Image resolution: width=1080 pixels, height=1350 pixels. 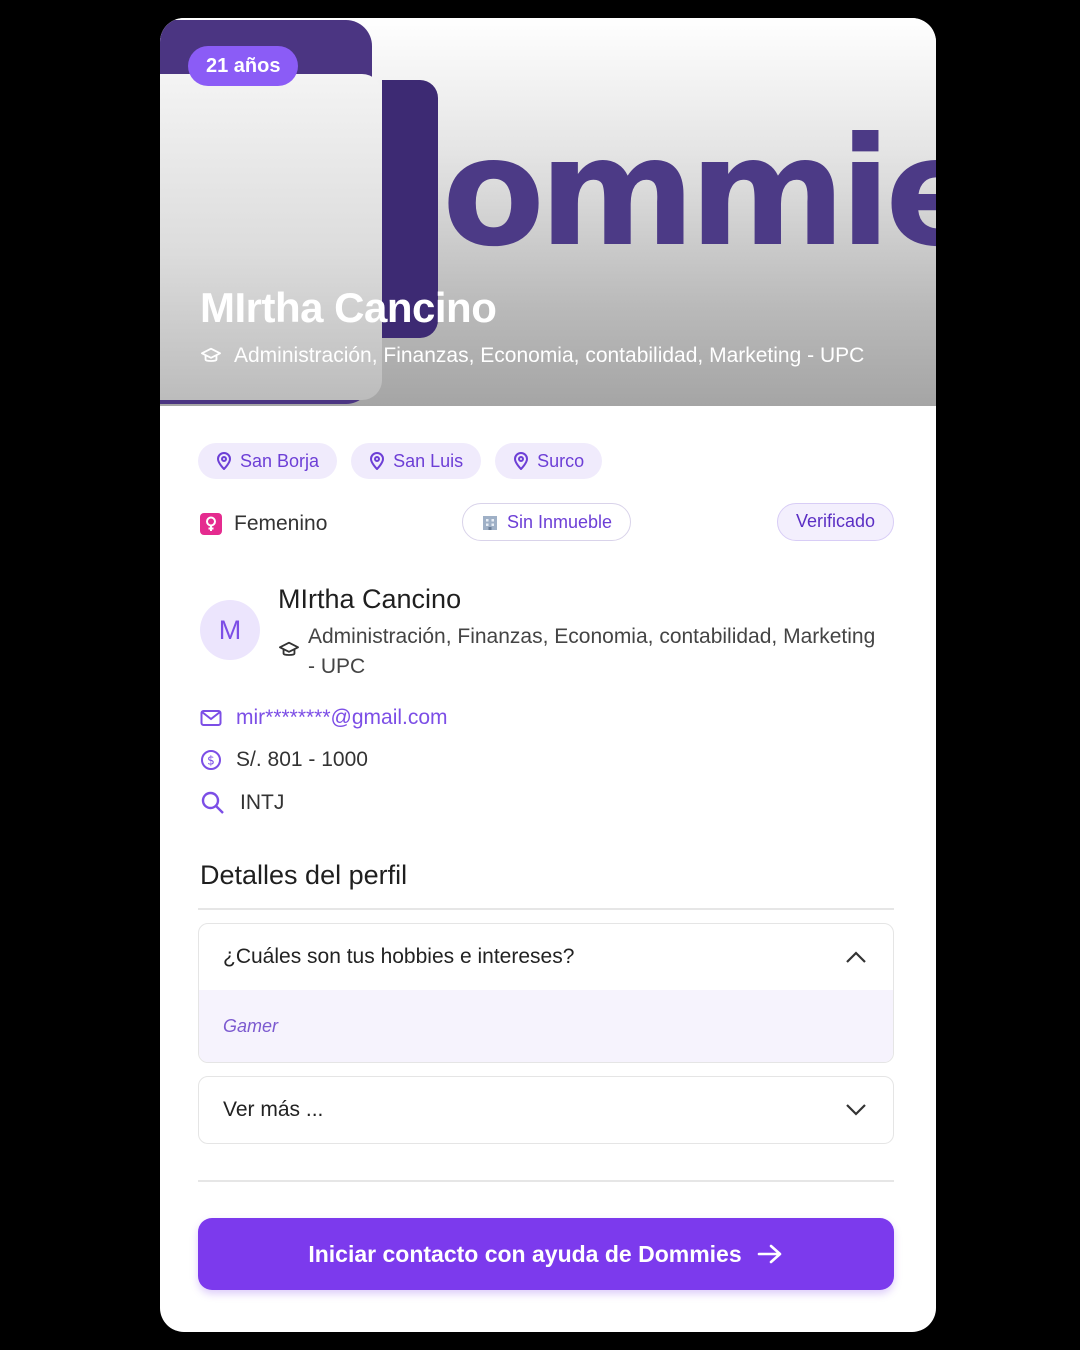 I want to click on location-chip: San Luis, so click(x=416, y=461).